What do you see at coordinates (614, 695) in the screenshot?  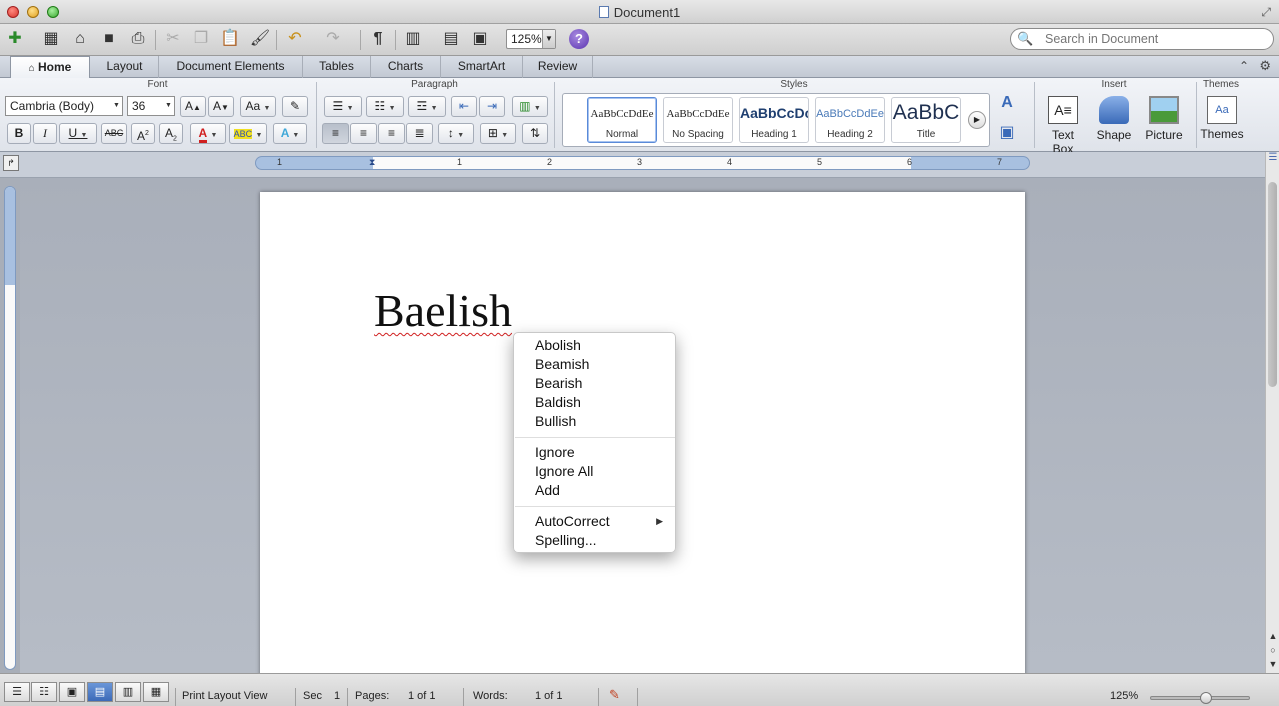 I see `proofing-status-icon: ✎` at bounding box center [614, 695].